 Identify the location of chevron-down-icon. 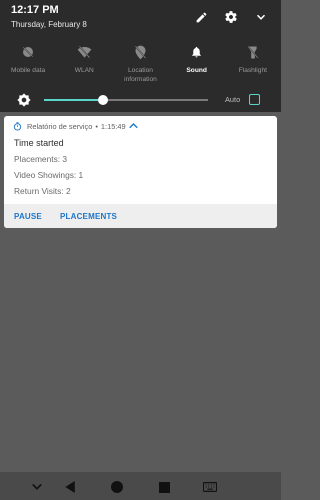
(37, 487).